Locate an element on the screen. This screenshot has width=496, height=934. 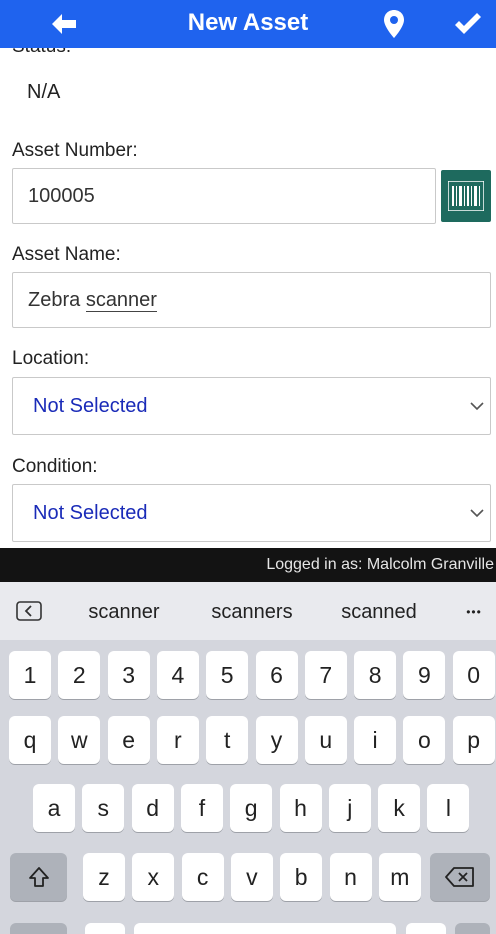
condition-value: Not Selected is located at coordinates (90, 513).